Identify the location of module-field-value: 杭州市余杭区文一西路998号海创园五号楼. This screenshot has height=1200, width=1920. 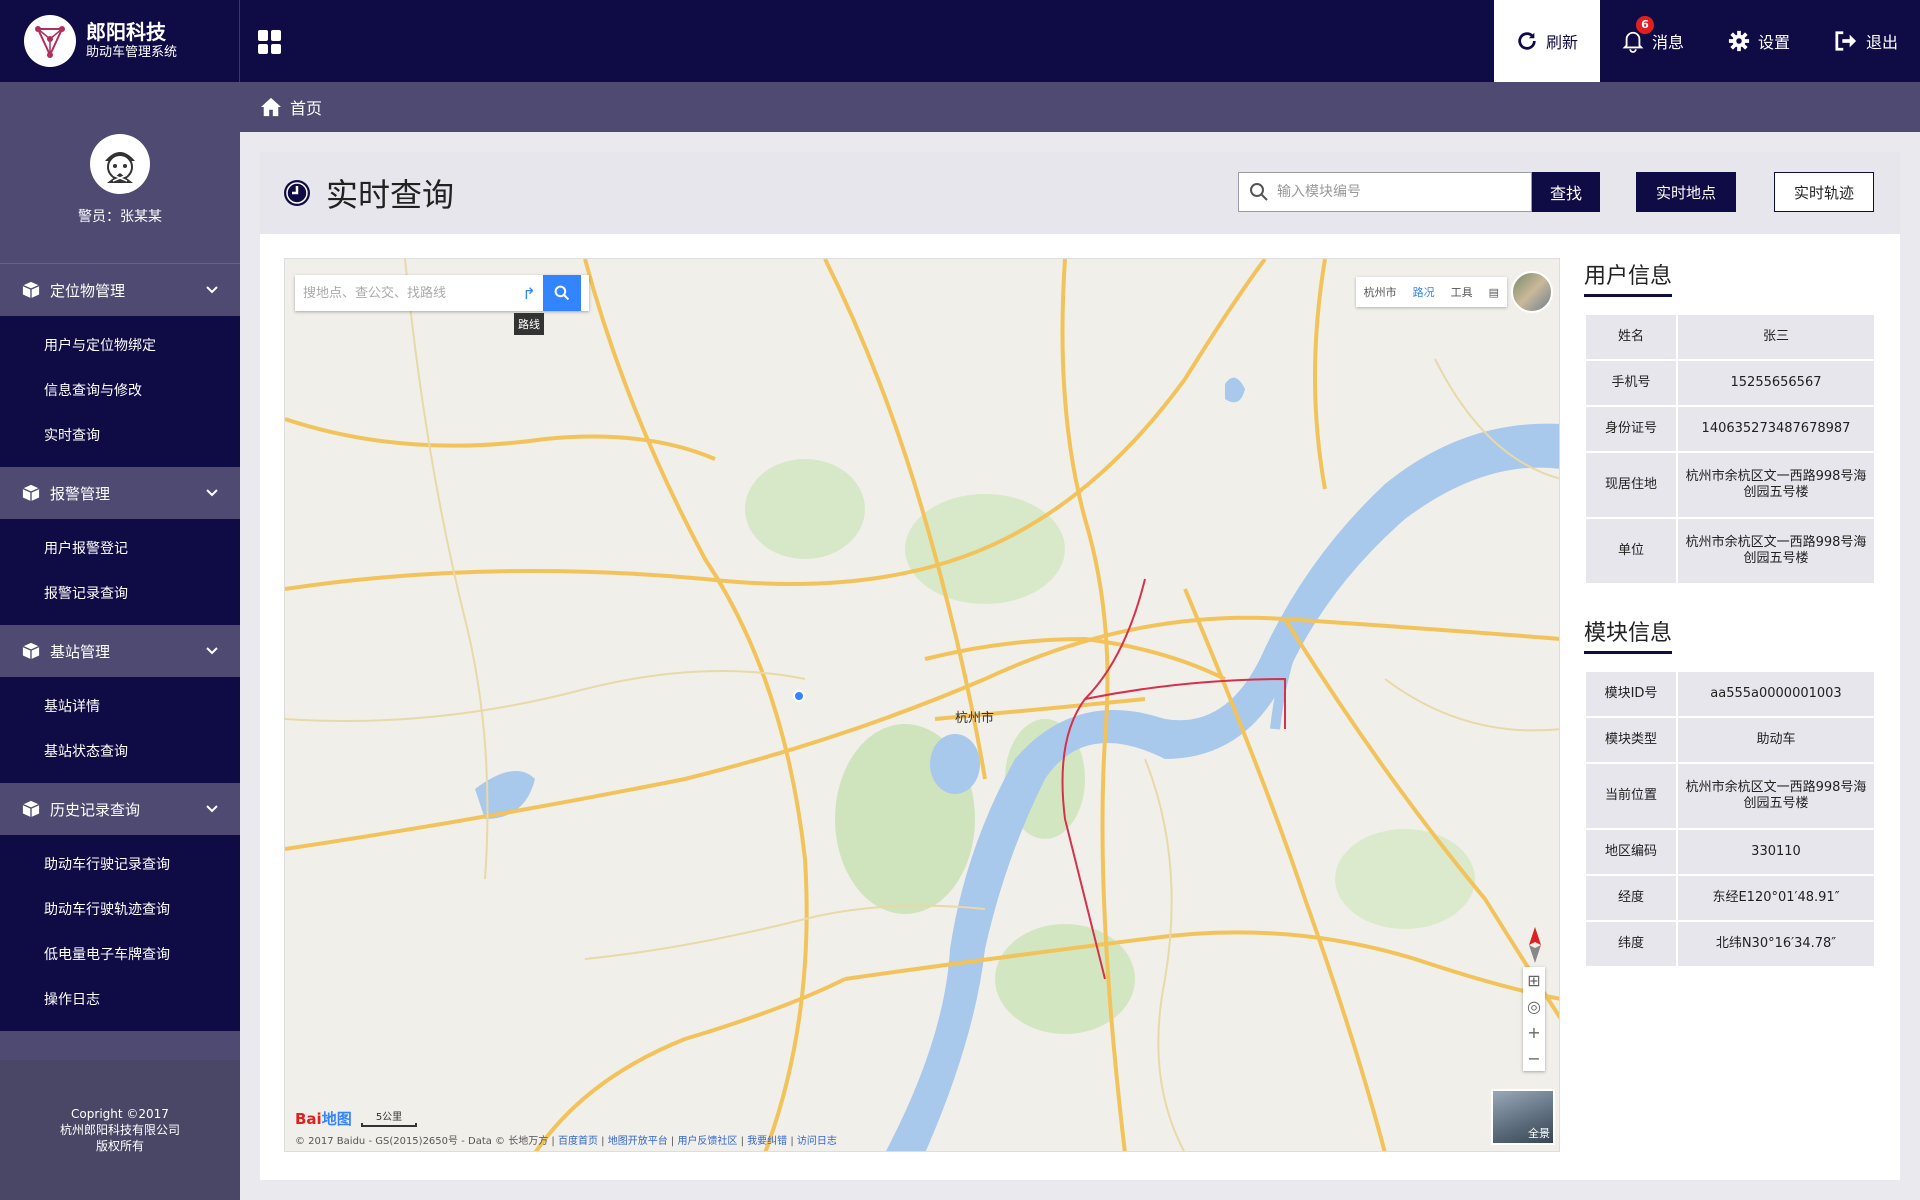
(1776, 796).